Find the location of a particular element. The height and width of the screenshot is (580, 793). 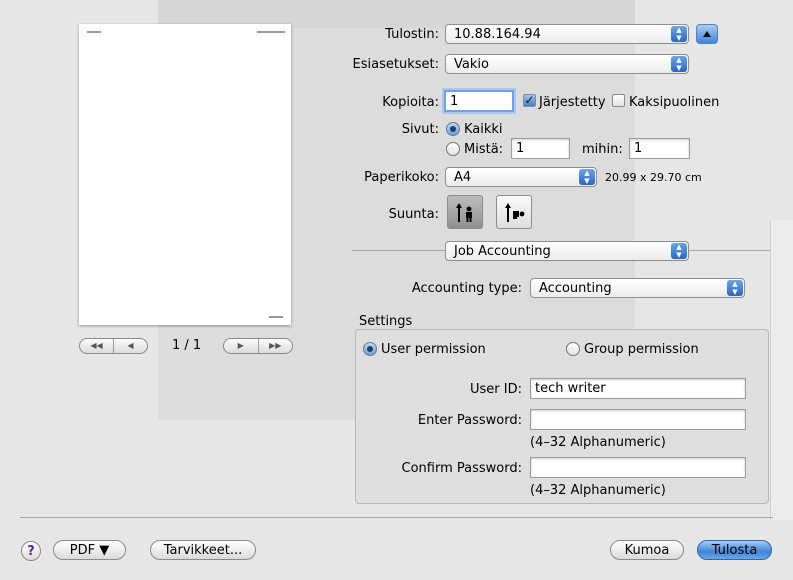

presets-value: Vakio is located at coordinates (471, 64).